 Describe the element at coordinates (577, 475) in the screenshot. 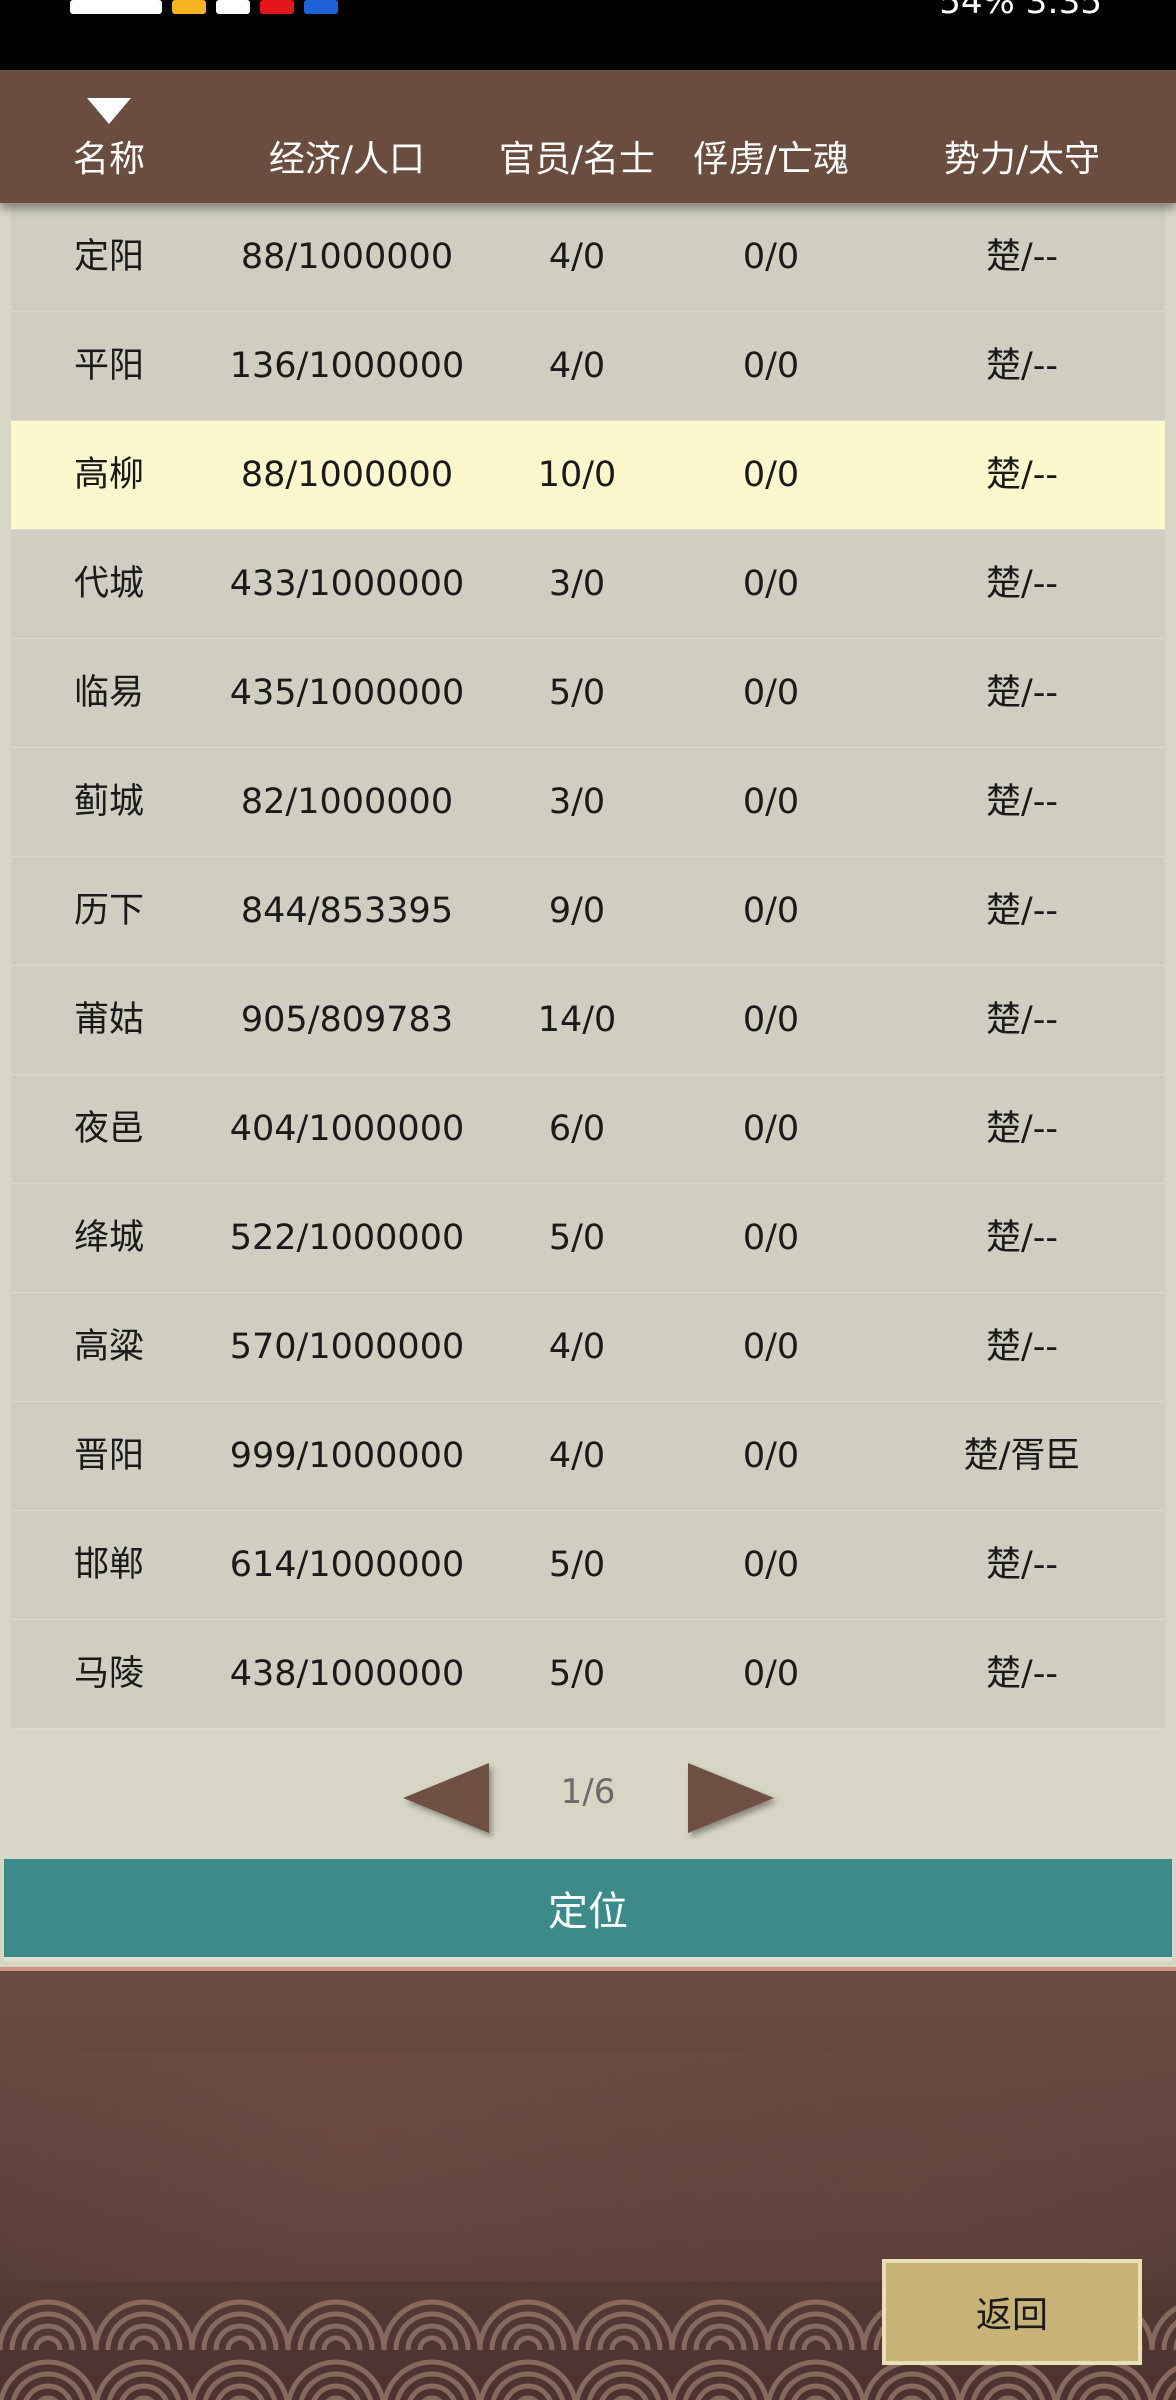

I see `officials: 10/0` at that location.